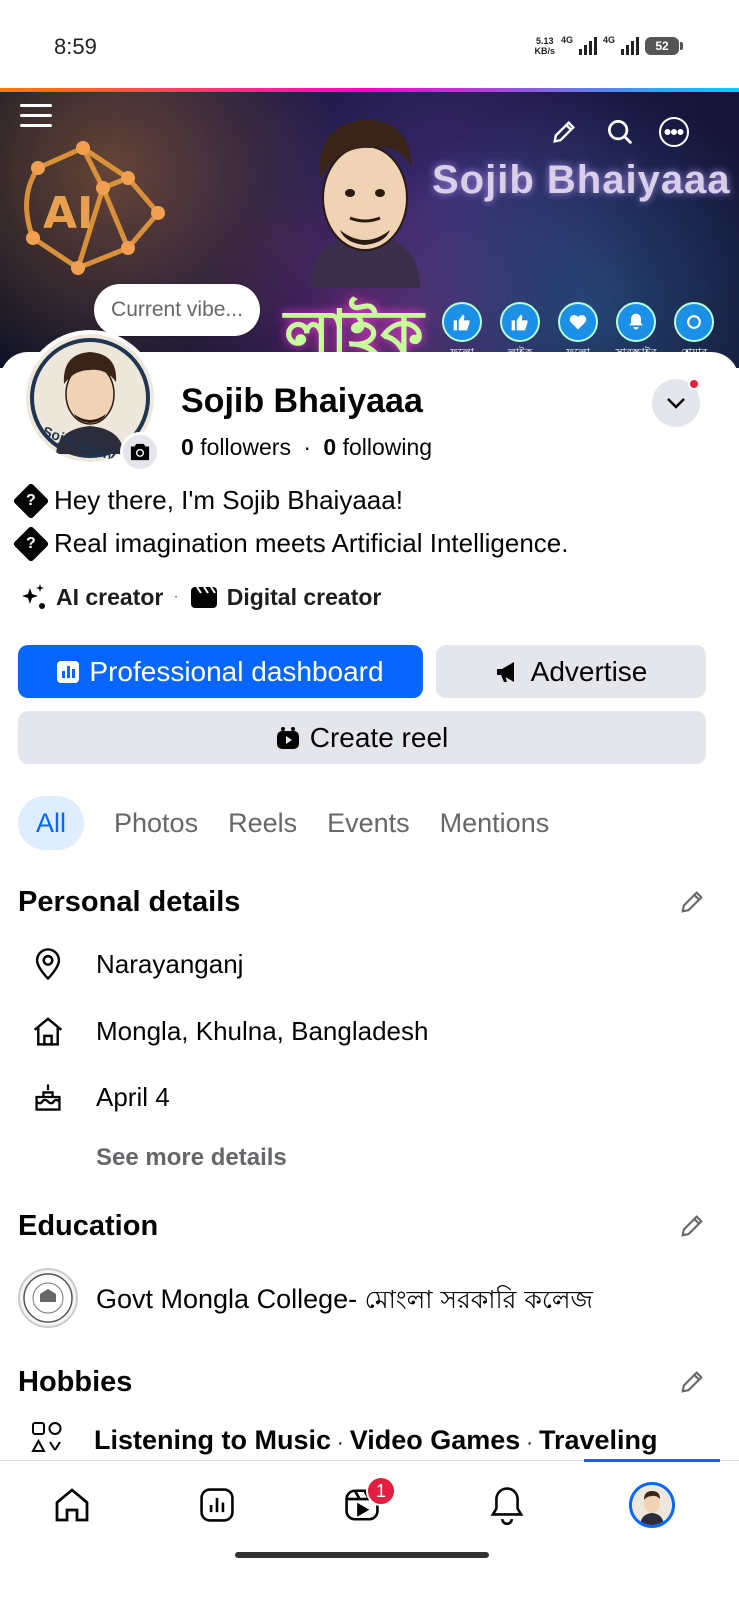 The image size is (739, 1600). What do you see at coordinates (365, 203) in the screenshot?
I see `cover-portrait` at bounding box center [365, 203].